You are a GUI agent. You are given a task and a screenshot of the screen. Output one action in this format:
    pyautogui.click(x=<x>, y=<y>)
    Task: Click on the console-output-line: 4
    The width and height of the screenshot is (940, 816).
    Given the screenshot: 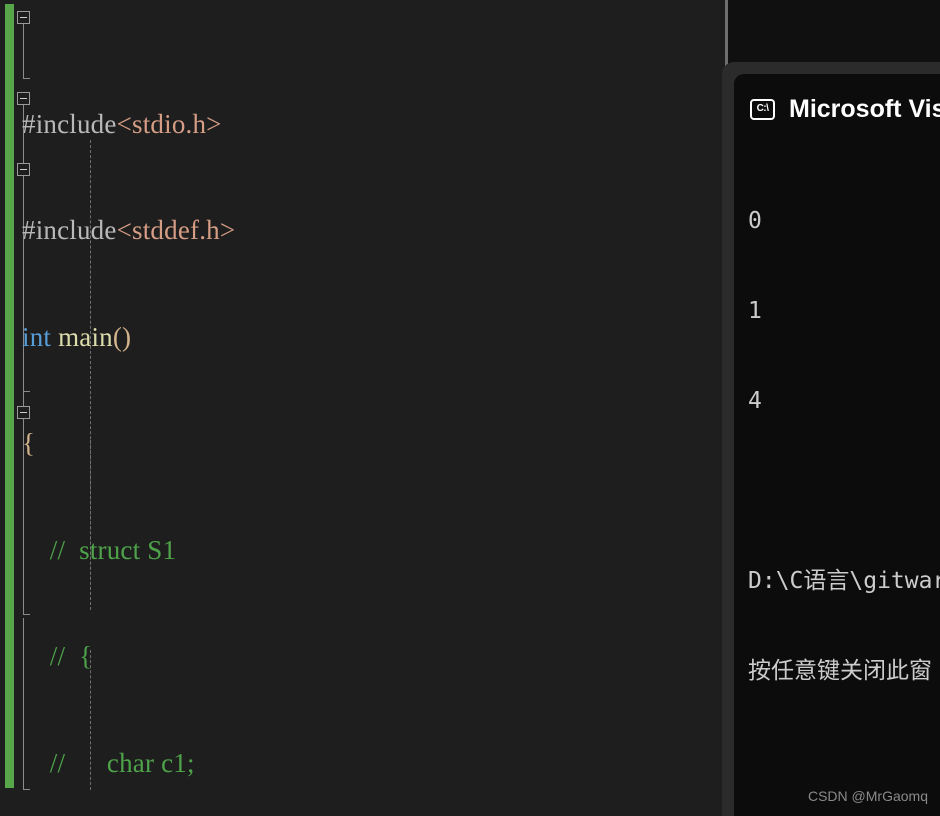 What is the action you would take?
    pyautogui.click(x=755, y=401)
    